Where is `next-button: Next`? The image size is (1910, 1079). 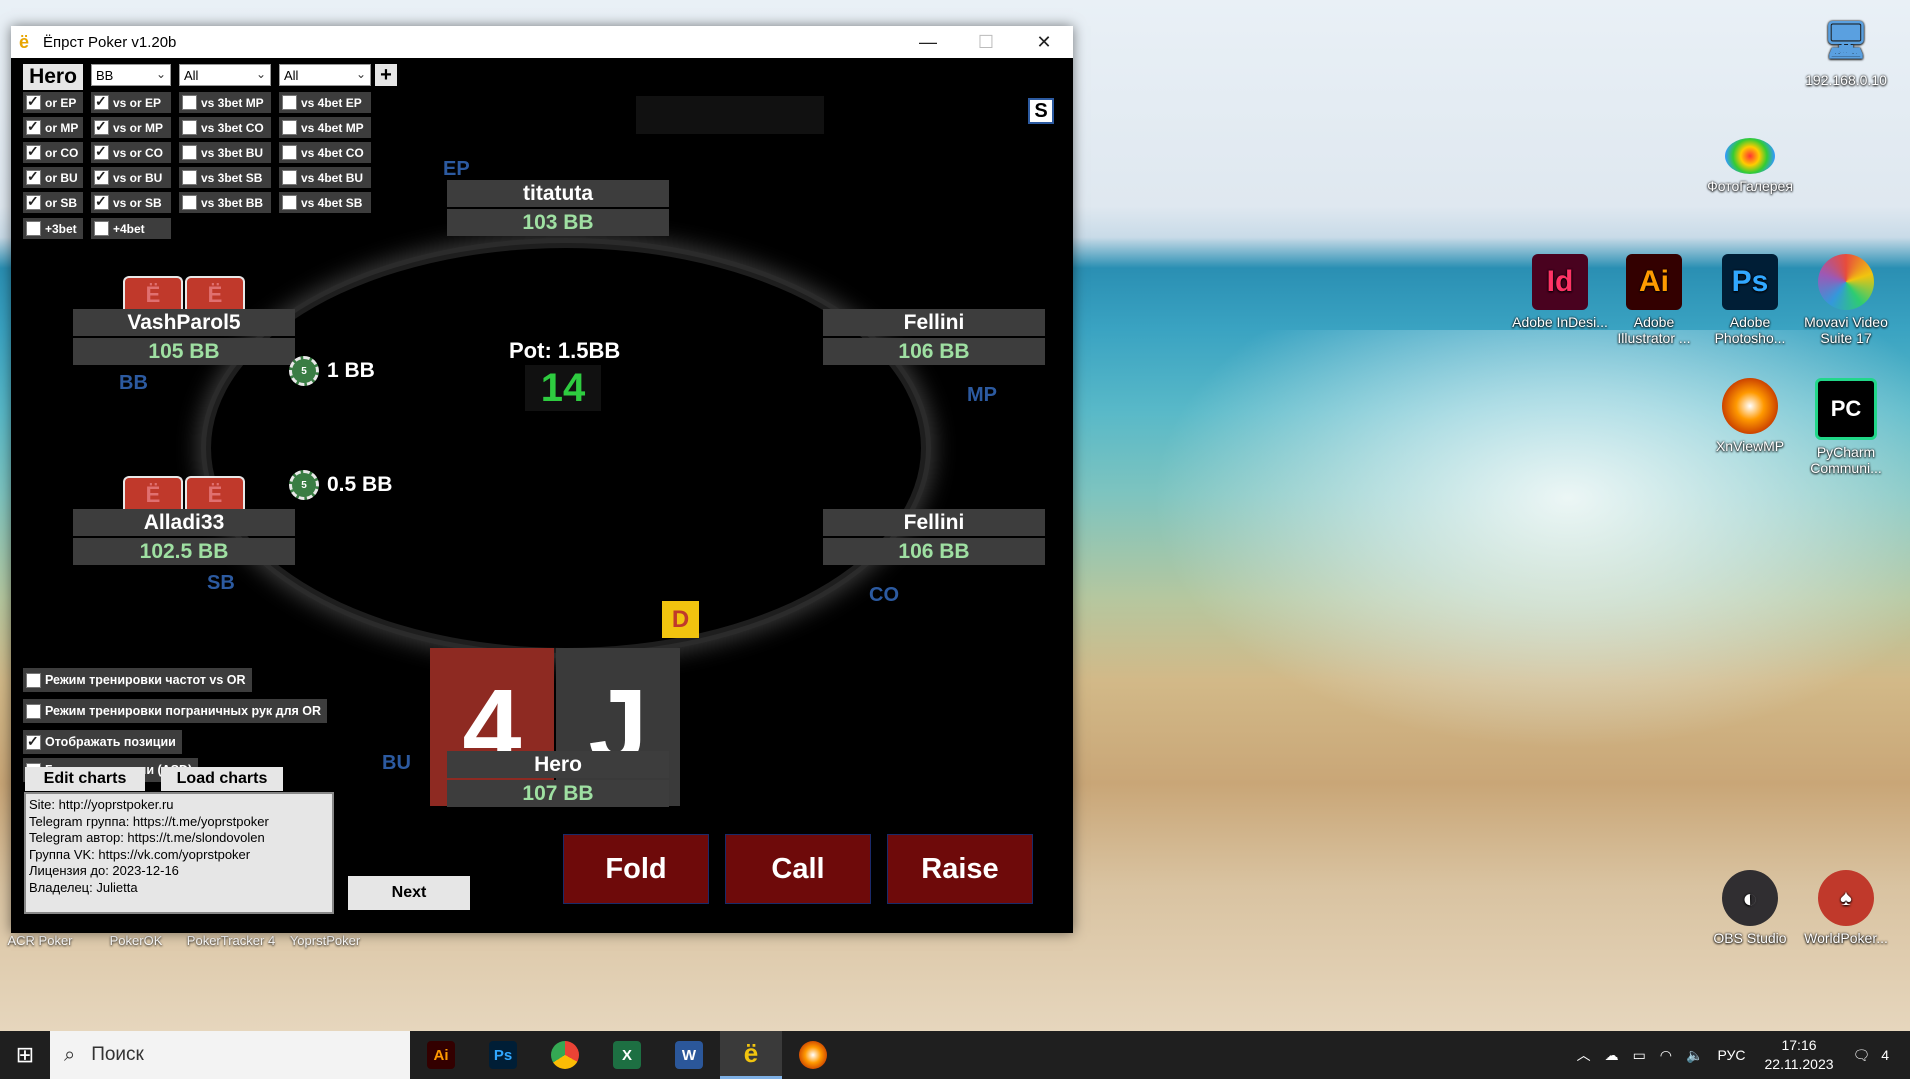
next-button: Next is located at coordinates (409, 893).